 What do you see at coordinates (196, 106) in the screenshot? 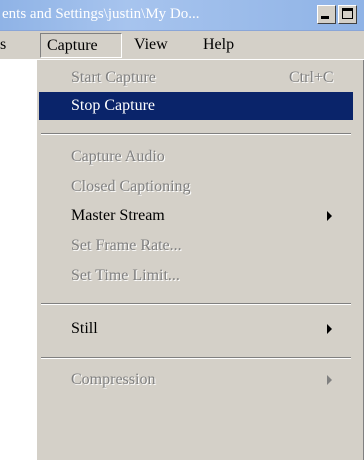
I see `menu-item-stop-capture: Stop Capture` at bounding box center [196, 106].